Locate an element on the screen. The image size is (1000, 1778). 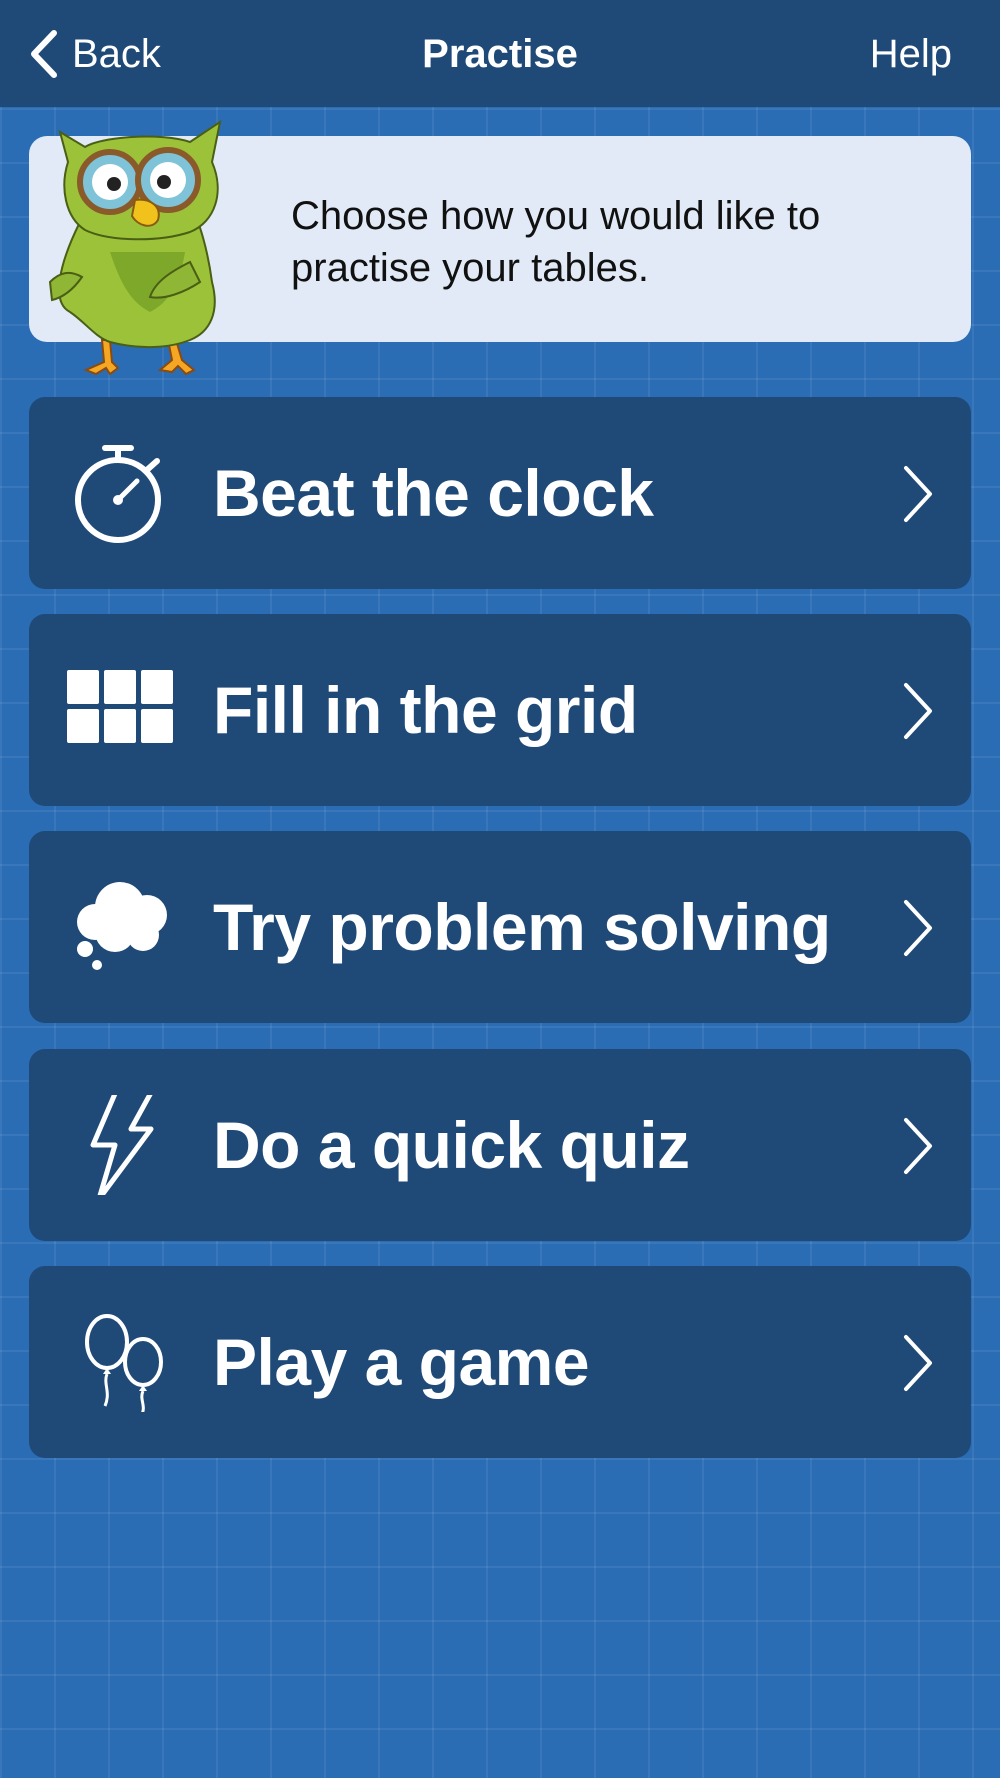
menu-item-try-problem-solving: Try problem solving is located at coordinates (500, 927).